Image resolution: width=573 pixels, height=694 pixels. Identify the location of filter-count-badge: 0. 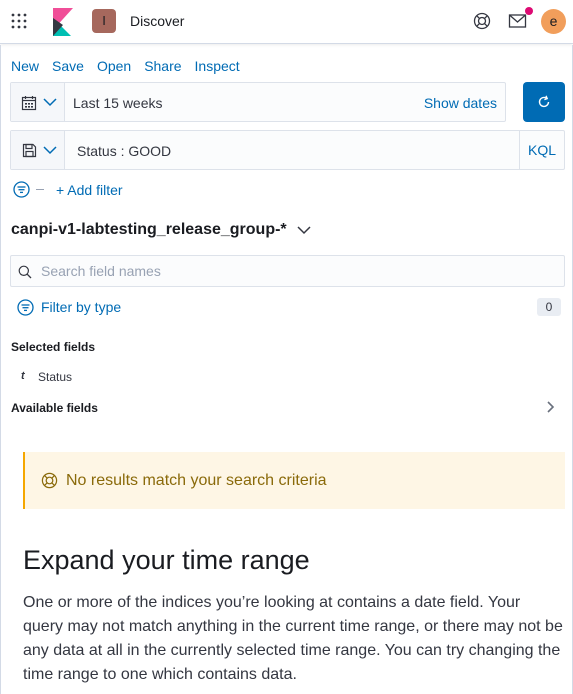
(549, 307).